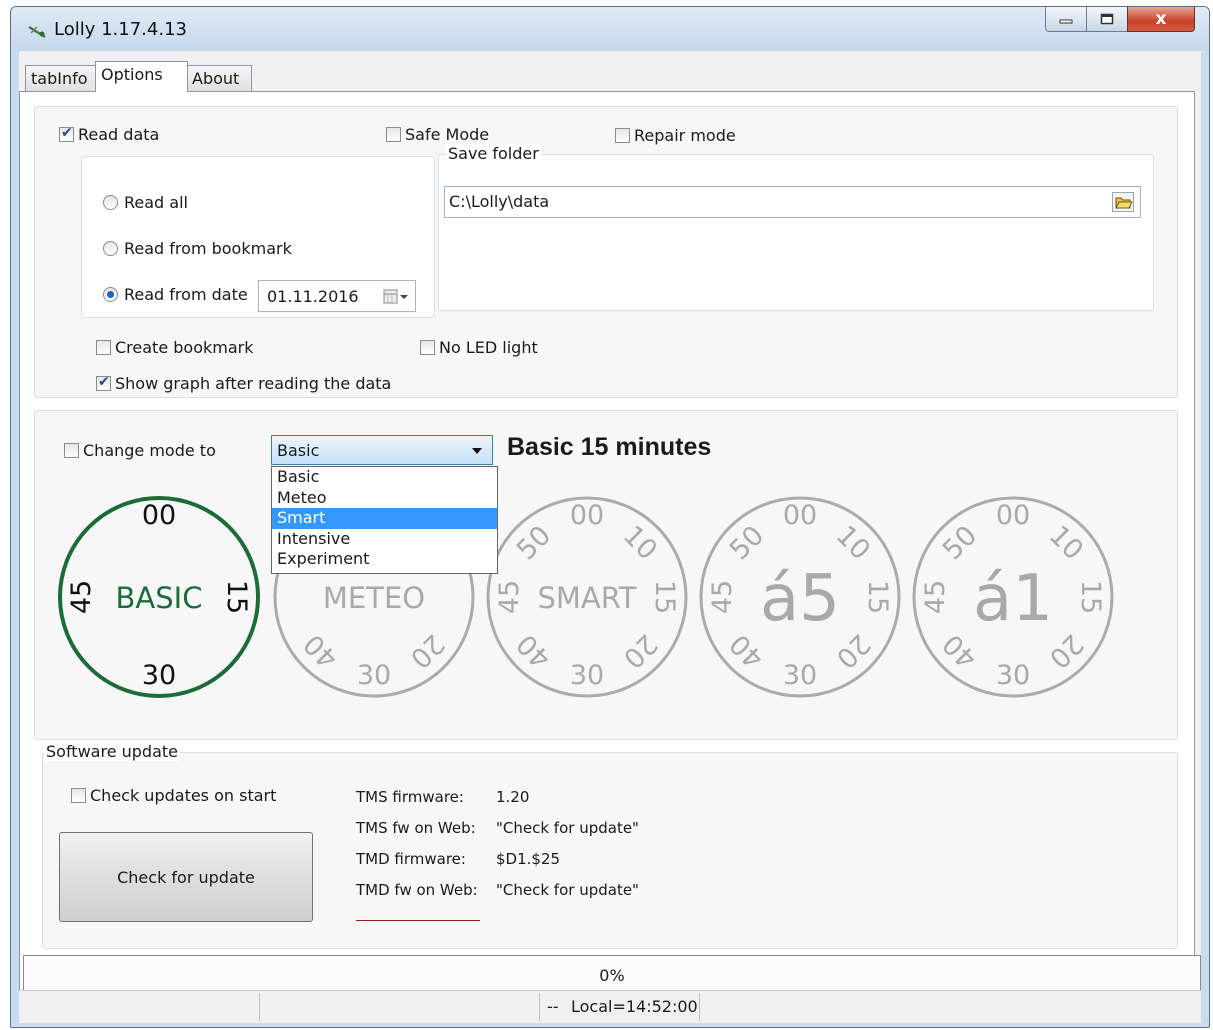 Image resolution: width=1213 pixels, height=1030 pixels. I want to click on show-graph-checkbox-box, so click(103, 382).